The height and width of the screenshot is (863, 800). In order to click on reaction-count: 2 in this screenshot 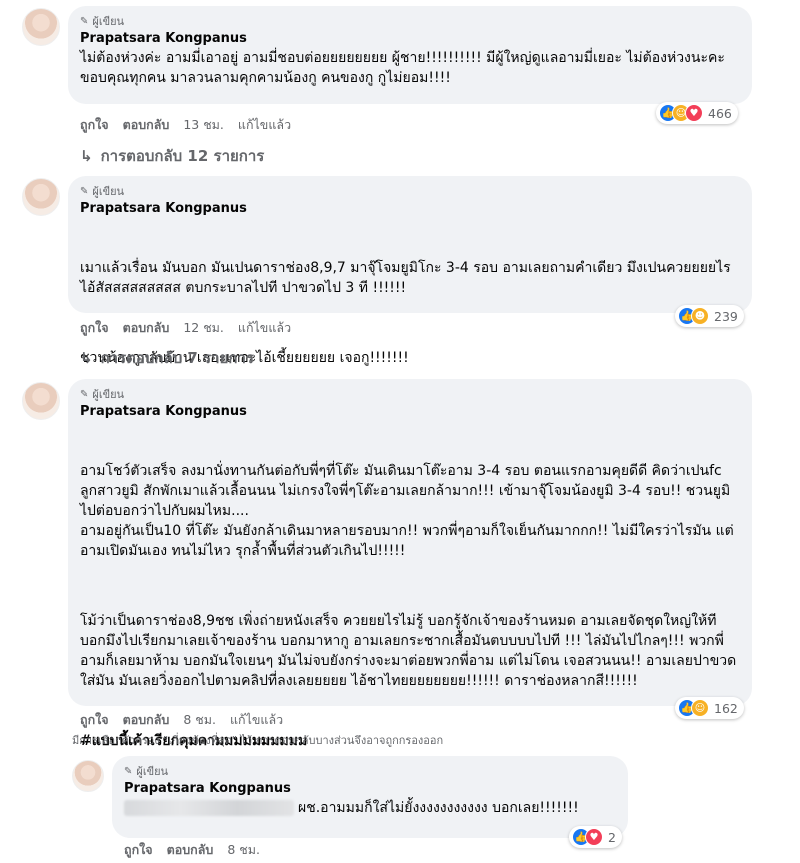, I will do `click(612, 837)`.